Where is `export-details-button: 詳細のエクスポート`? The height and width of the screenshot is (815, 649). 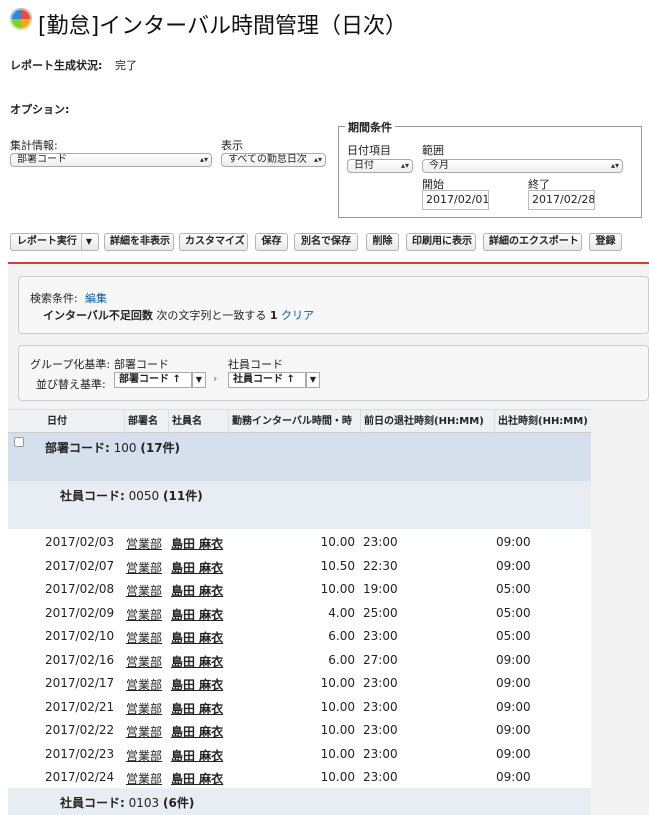 export-details-button: 詳細のエクスポート is located at coordinates (532, 242).